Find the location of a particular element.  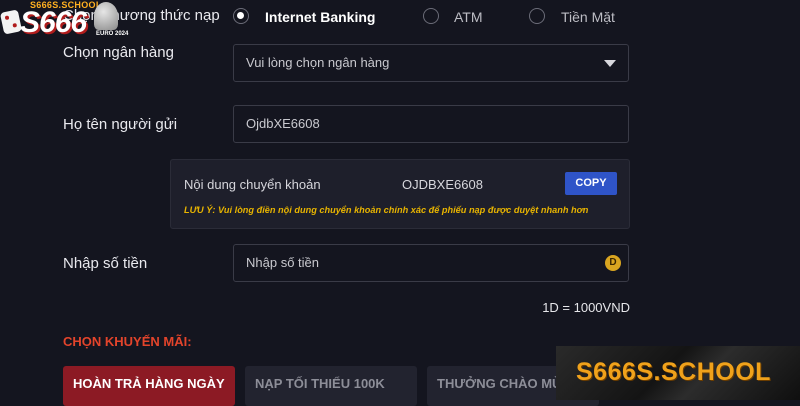

bank-select-value: Vui lòng chọn ngân hàng is located at coordinates (318, 62).